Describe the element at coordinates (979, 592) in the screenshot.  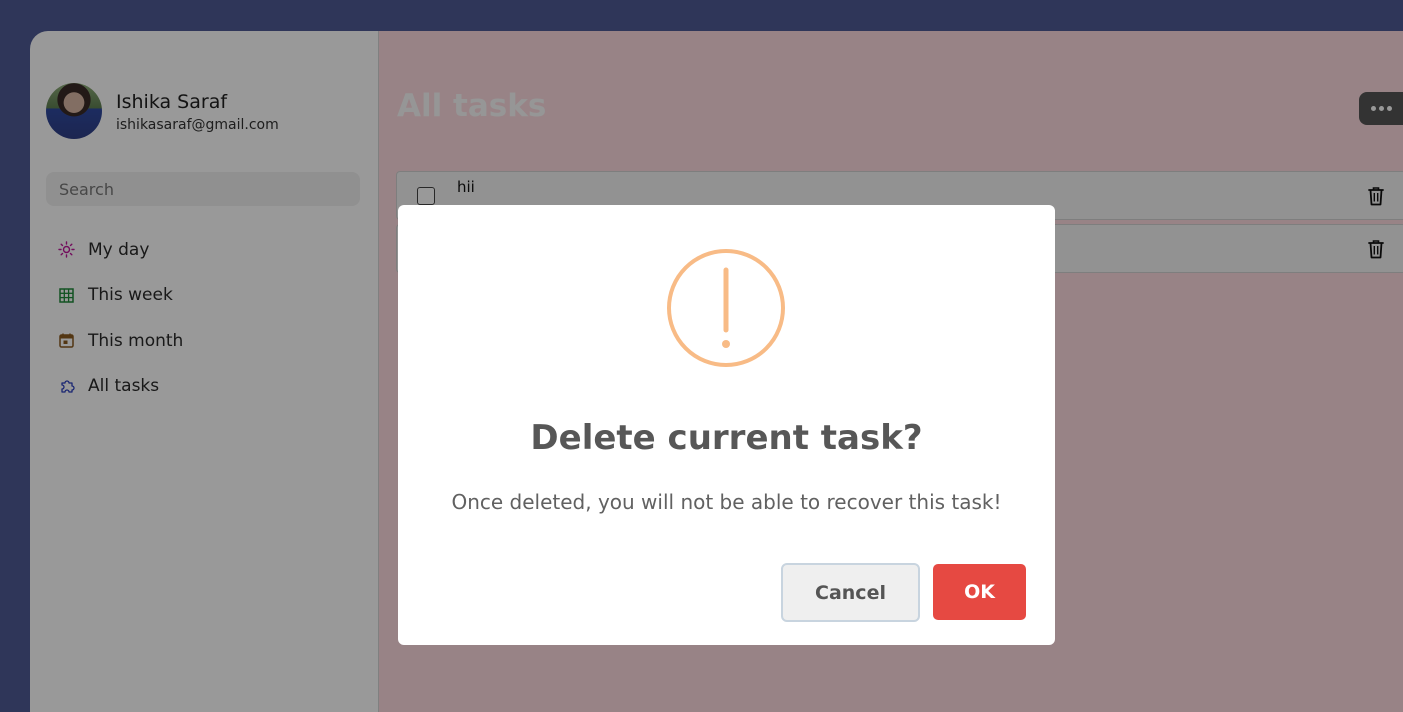
I see `ok-button: OK` at that location.